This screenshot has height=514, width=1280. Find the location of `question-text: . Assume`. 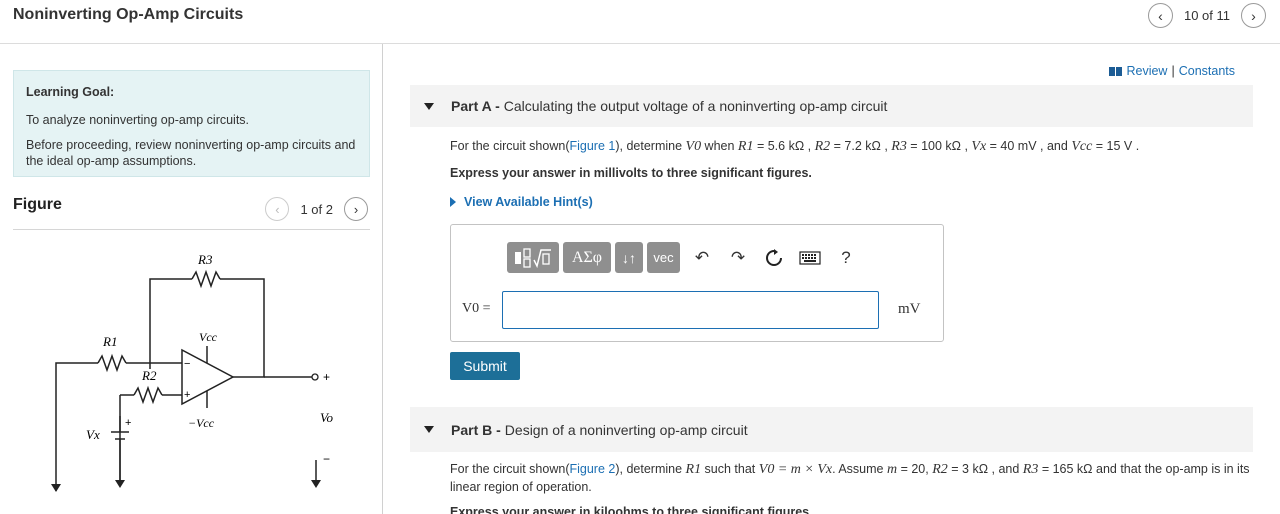

question-text: . Assume is located at coordinates (859, 469).